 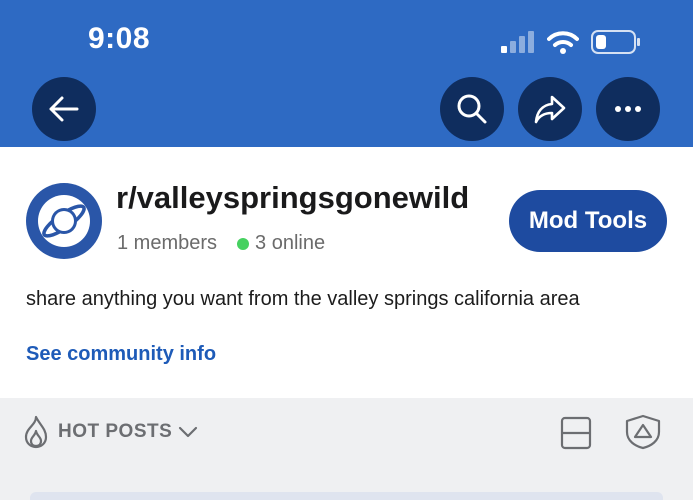 What do you see at coordinates (293, 197) in the screenshot?
I see `community-name: r/valleyspringsgonewild` at bounding box center [293, 197].